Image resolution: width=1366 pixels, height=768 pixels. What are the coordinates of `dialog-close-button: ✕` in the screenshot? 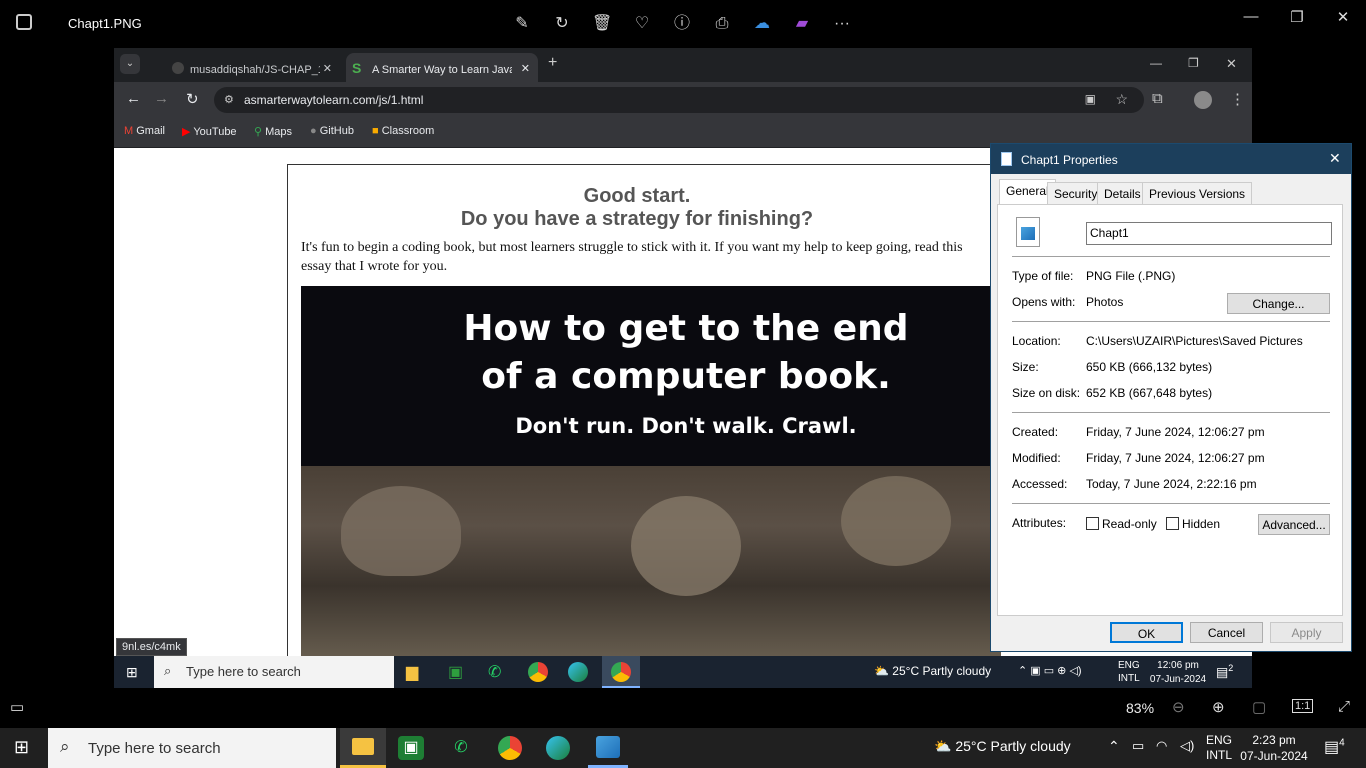 It's located at (1335, 158).